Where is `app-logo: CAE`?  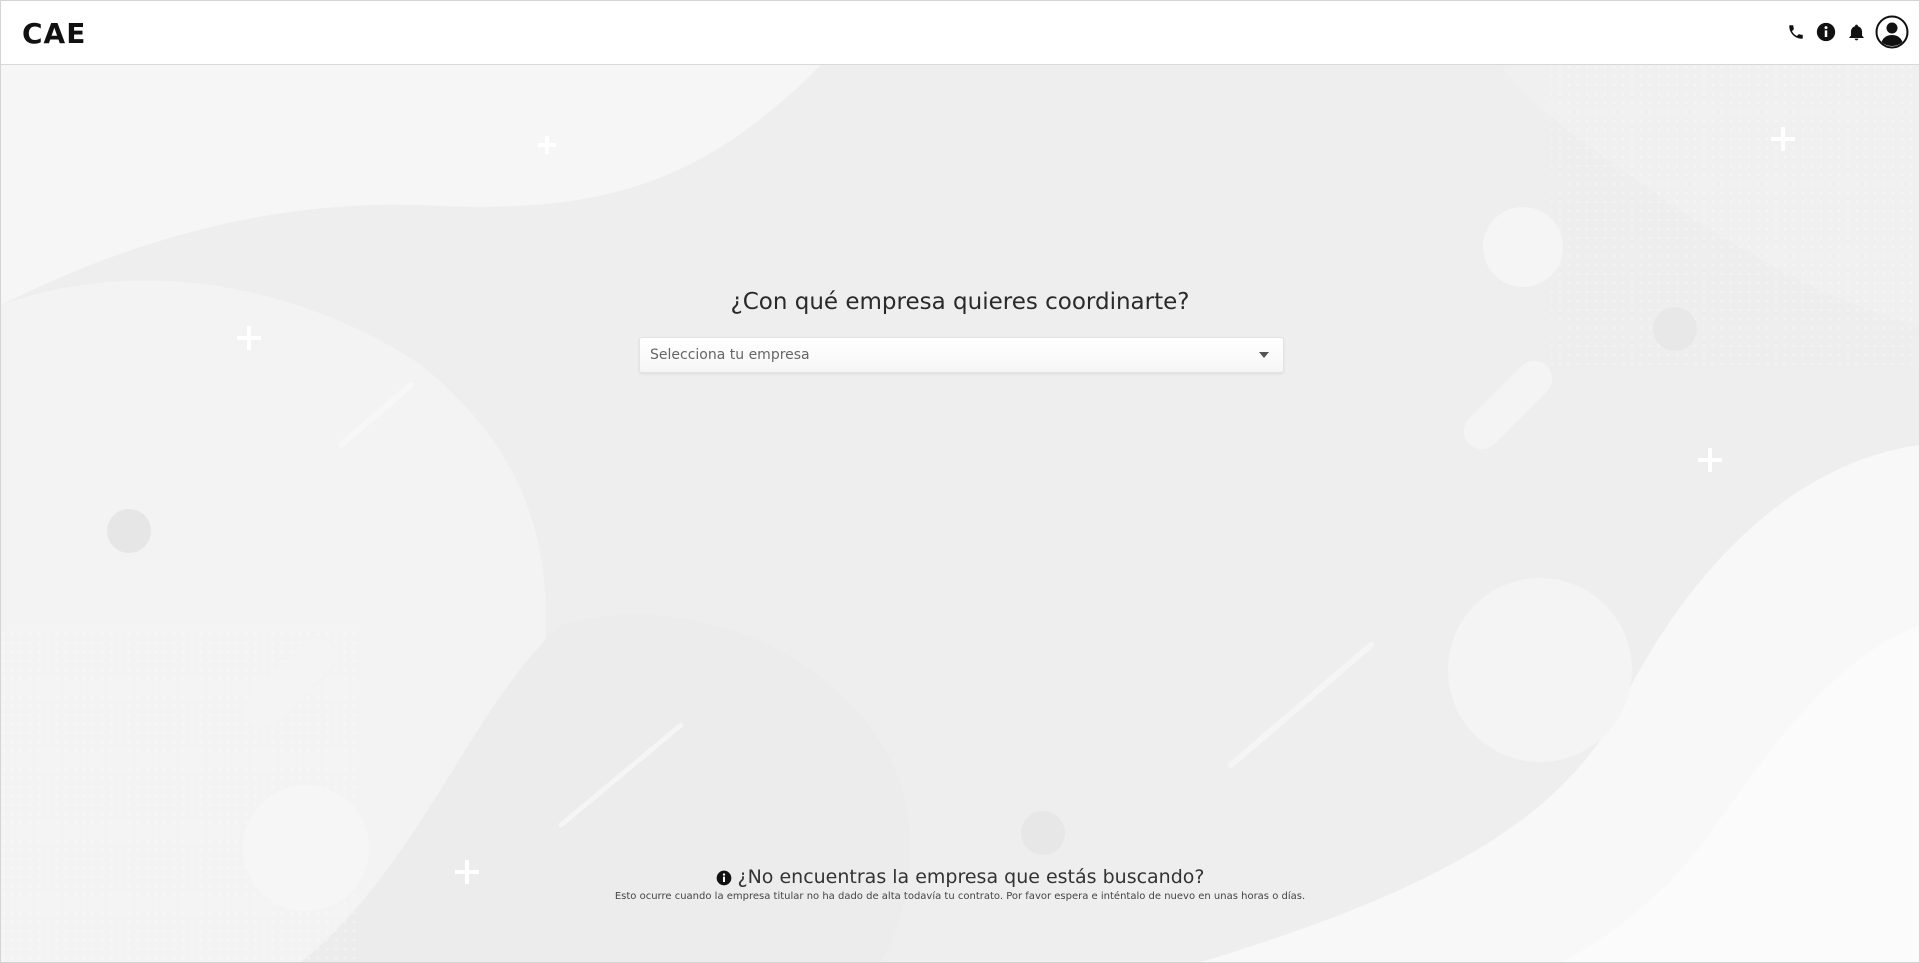 app-logo: CAE is located at coordinates (54, 33).